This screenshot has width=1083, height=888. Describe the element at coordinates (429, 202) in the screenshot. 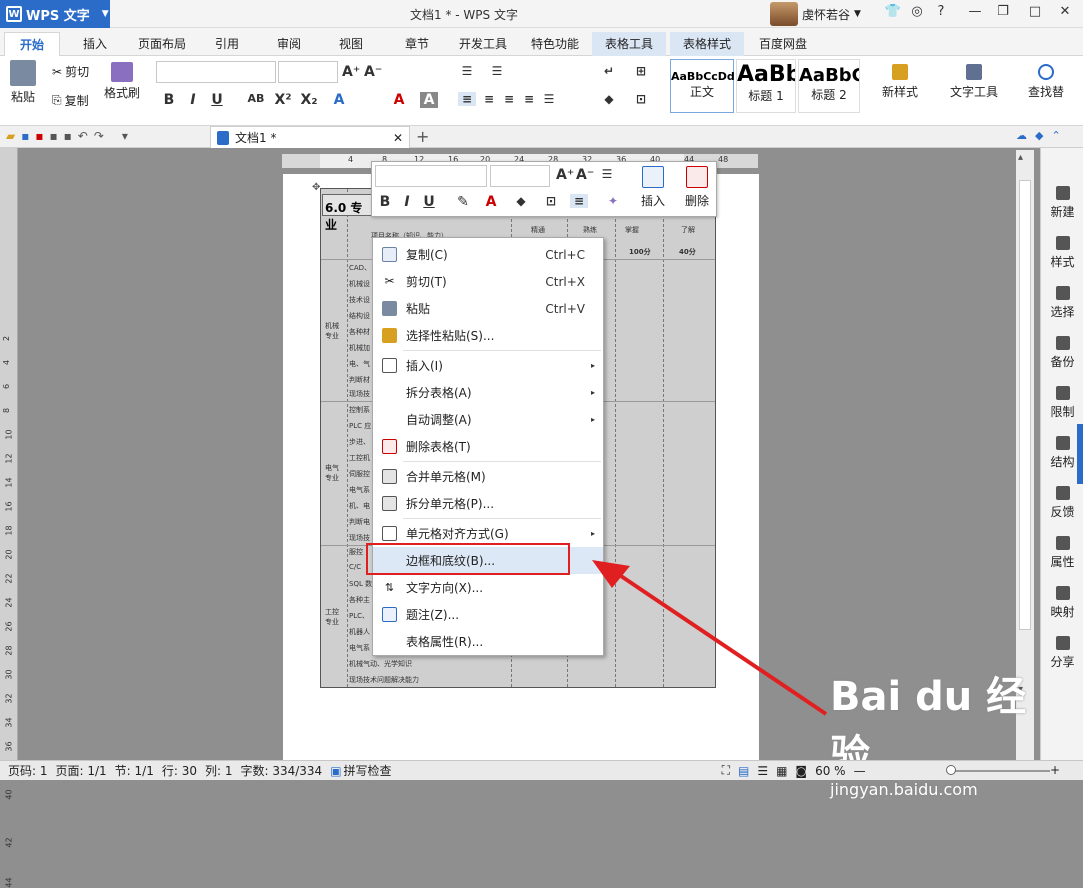

I see `mini-underline-button: U` at that location.